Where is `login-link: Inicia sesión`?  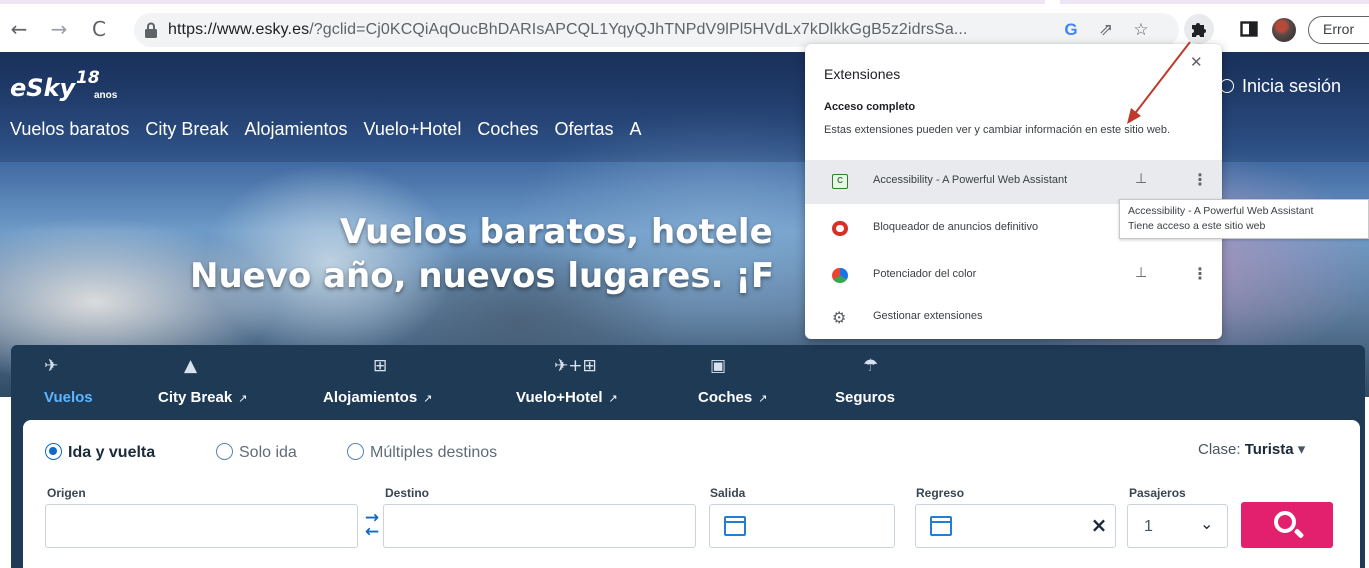 login-link: Inicia sesión is located at coordinates (1280, 86).